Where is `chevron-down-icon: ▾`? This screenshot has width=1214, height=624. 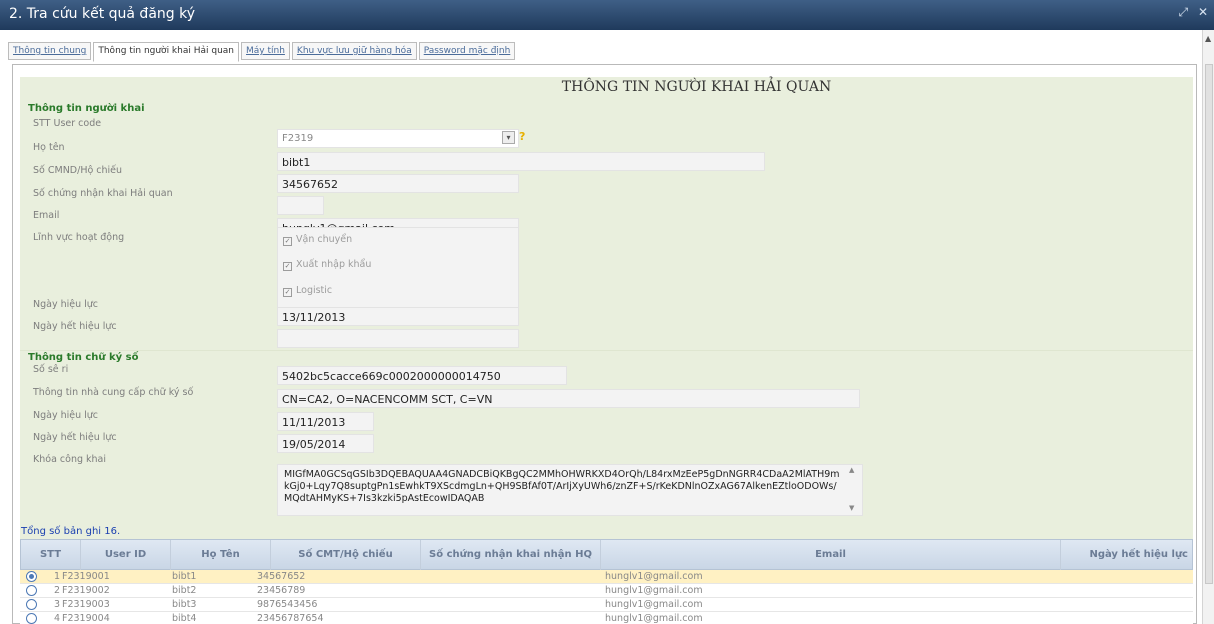 chevron-down-icon: ▾ is located at coordinates (508, 137).